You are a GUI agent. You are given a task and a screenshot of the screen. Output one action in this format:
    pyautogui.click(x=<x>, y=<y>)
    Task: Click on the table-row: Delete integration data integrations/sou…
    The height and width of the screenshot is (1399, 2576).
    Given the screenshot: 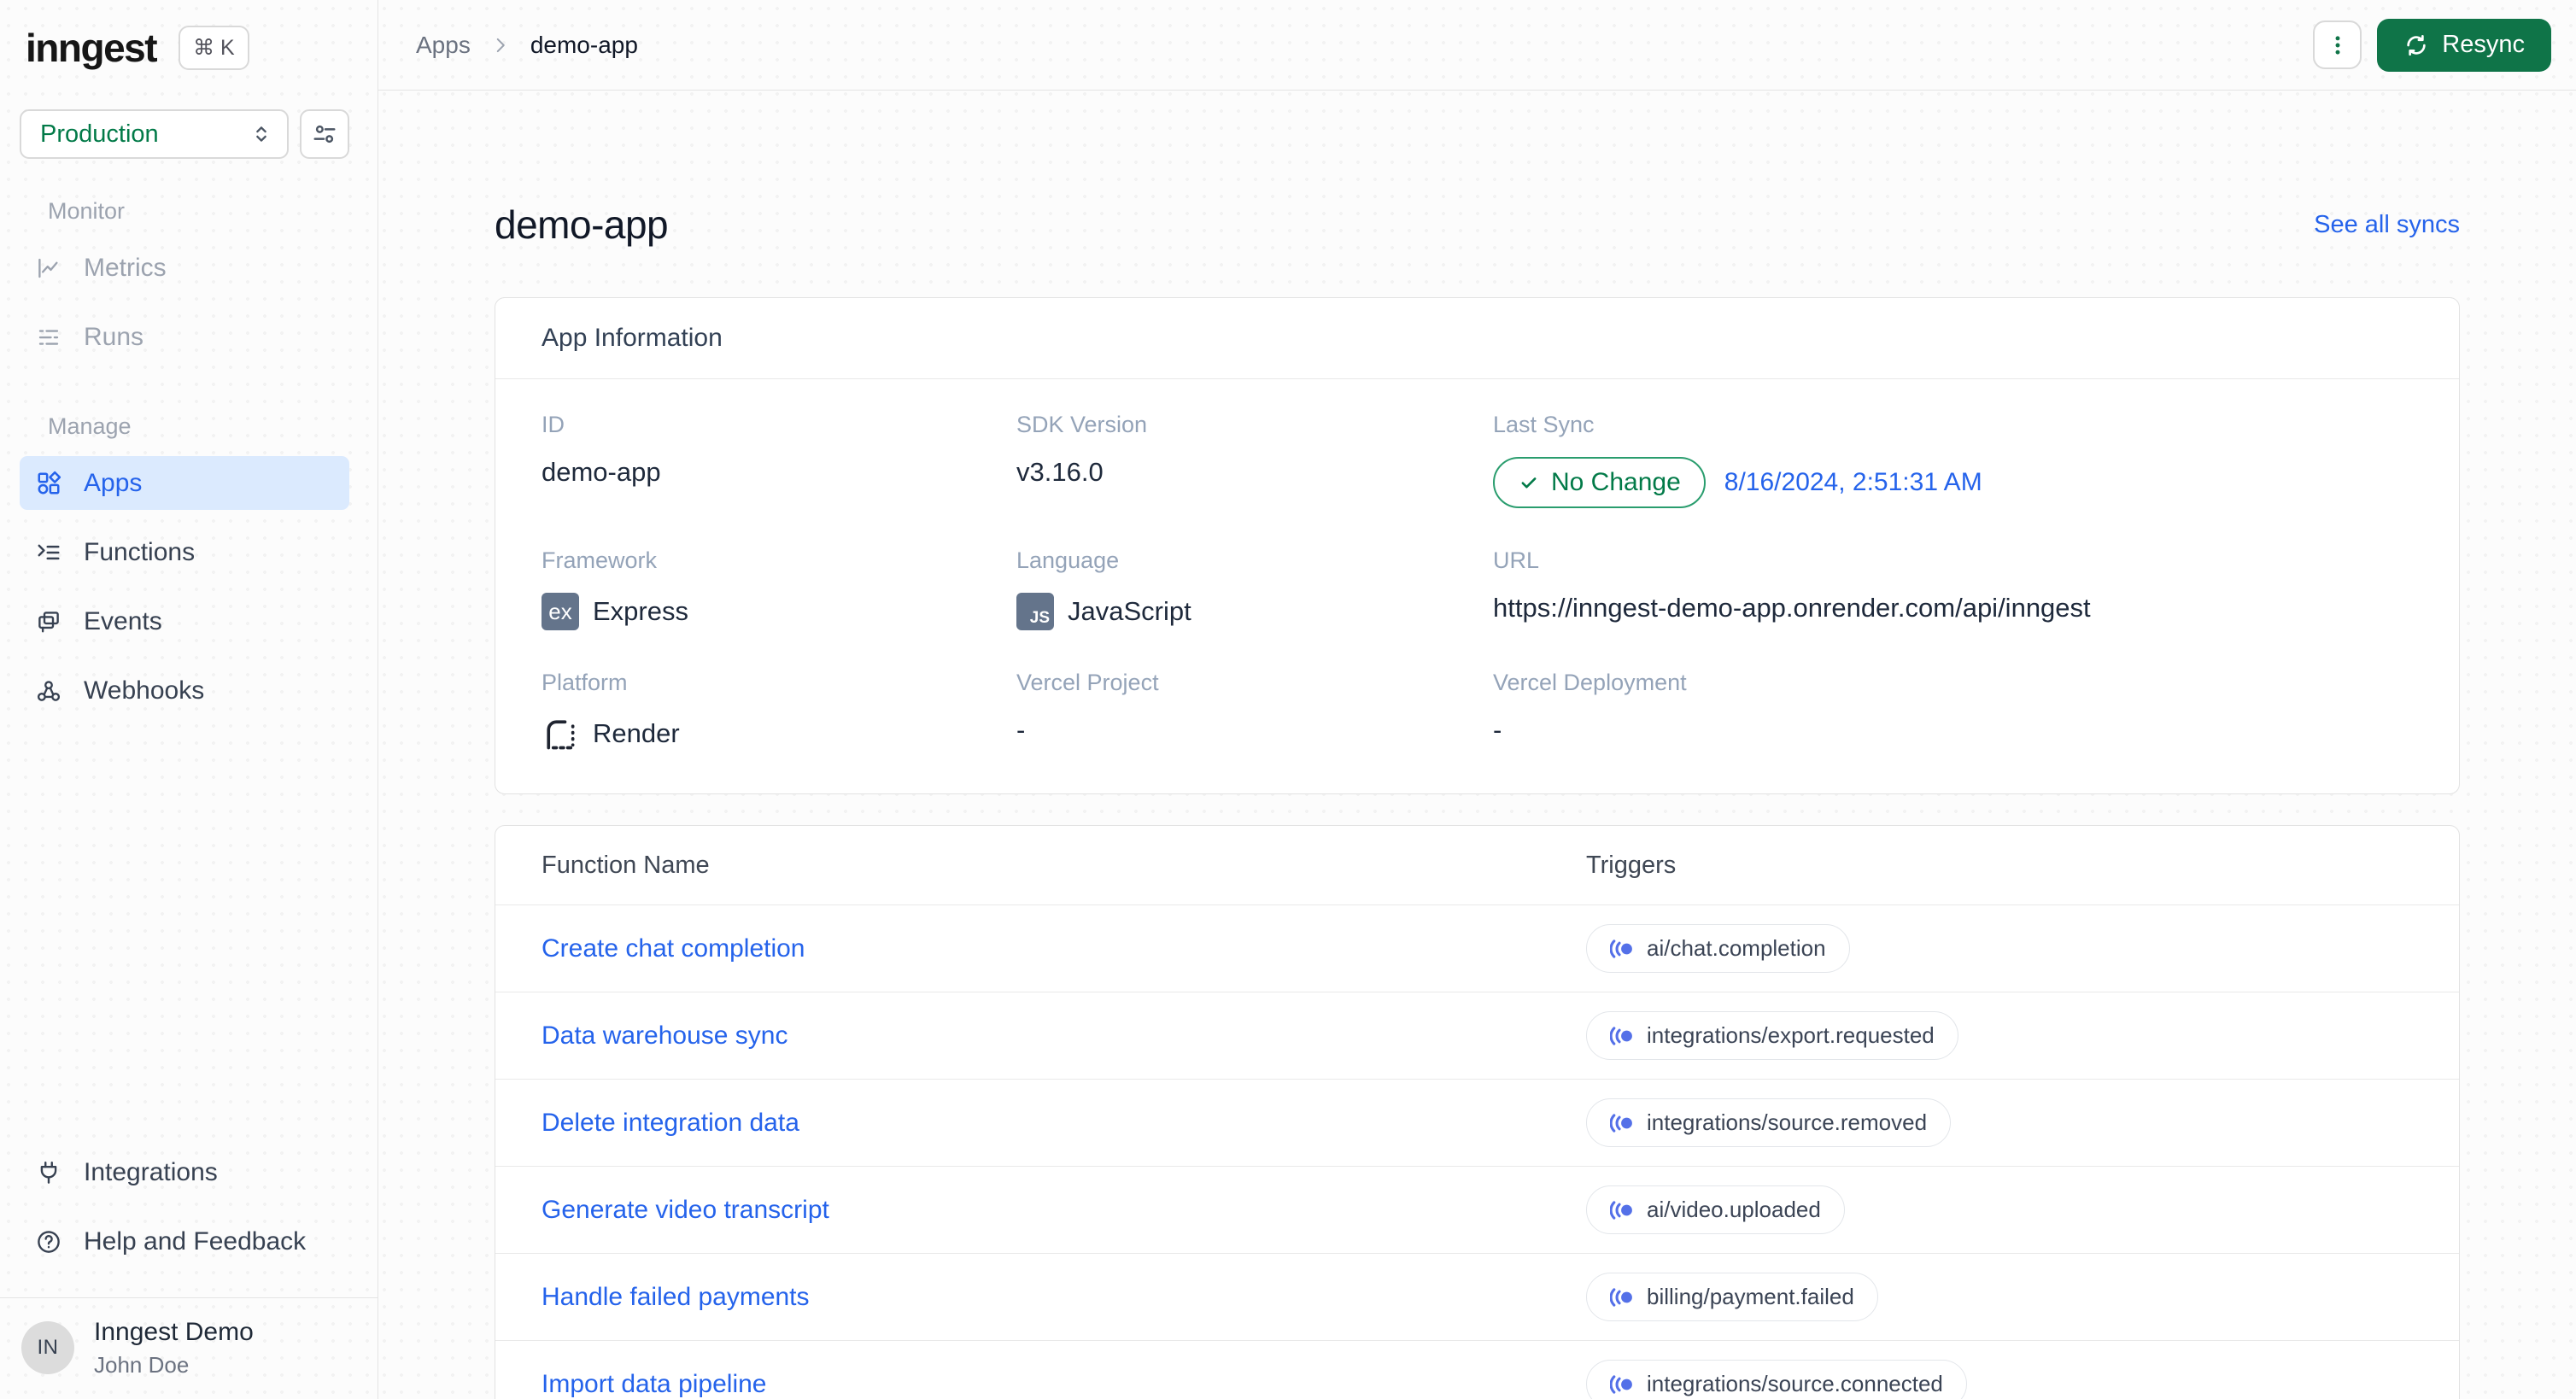 What is the action you would take?
    pyautogui.click(x=1477, y=1123)
    